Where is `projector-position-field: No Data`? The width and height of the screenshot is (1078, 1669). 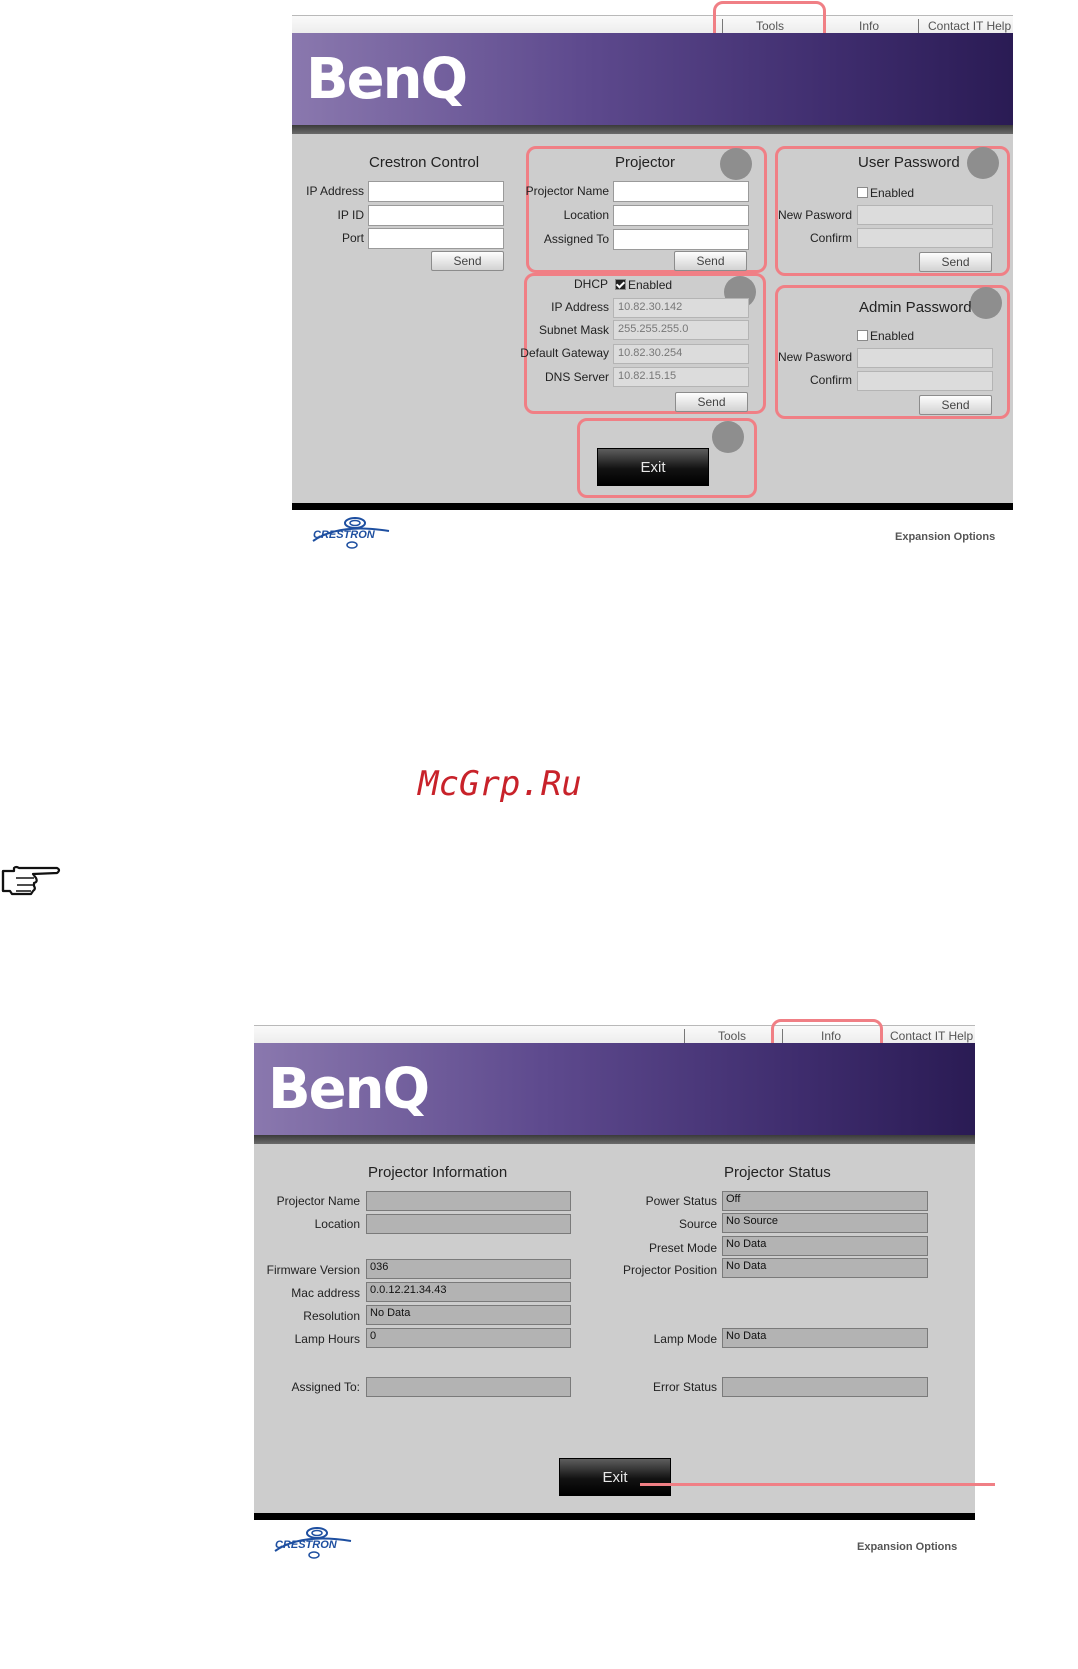
projector-position-field: No Data is located at coordinates (825, 1268).